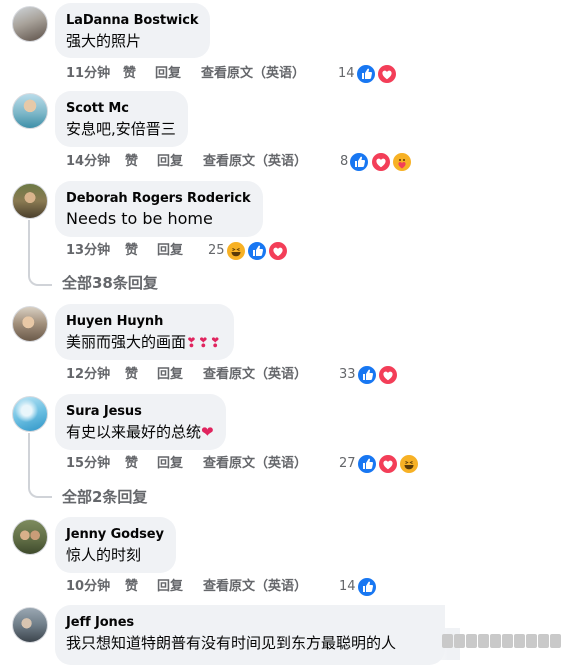  Describe the element at coordinates (144, 321) in the screenshot. I see `comment-author: Huyen Huynh` at that location.